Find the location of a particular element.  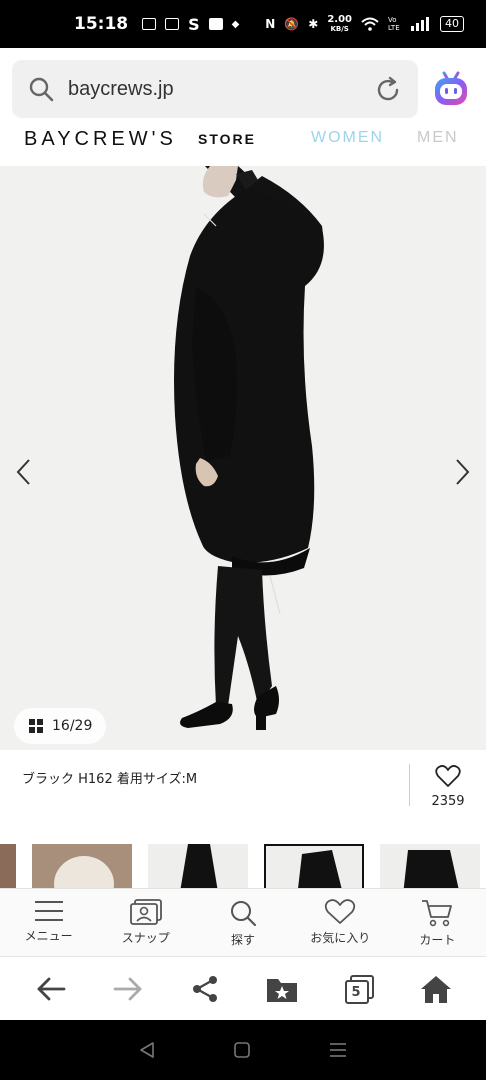

system-home-icon is located at coordinates (242, 1050).